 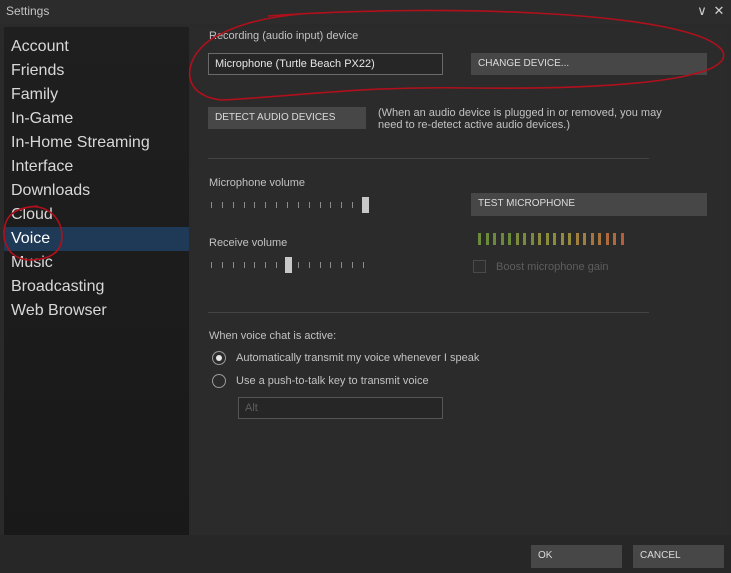 What do you see at coordinates (287, 118) in the screenshot?
I see `detect-audio-devices-button: DETECT AUDIO DEVICES` at bounding box center [287, 118].